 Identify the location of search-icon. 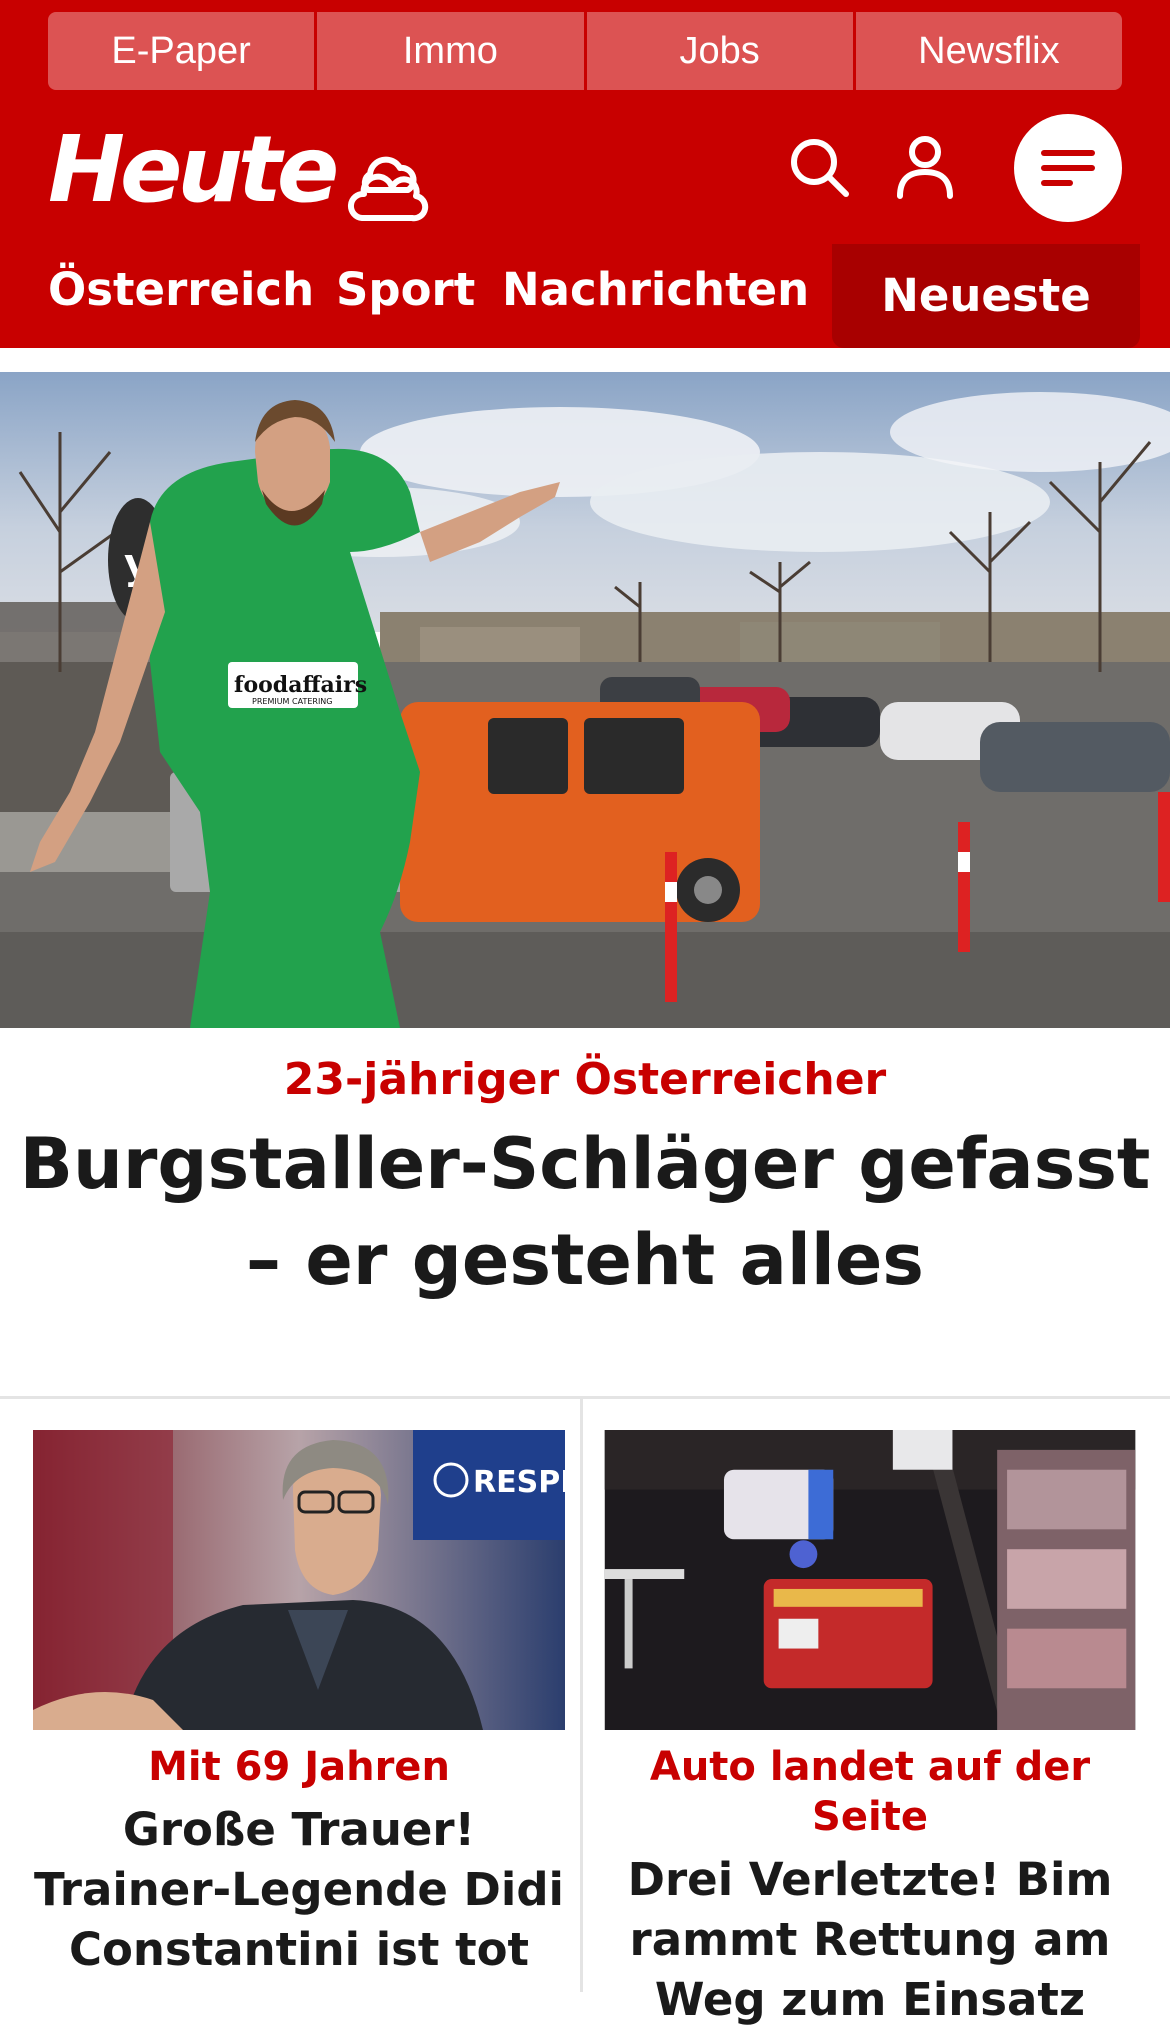
(819, 167).